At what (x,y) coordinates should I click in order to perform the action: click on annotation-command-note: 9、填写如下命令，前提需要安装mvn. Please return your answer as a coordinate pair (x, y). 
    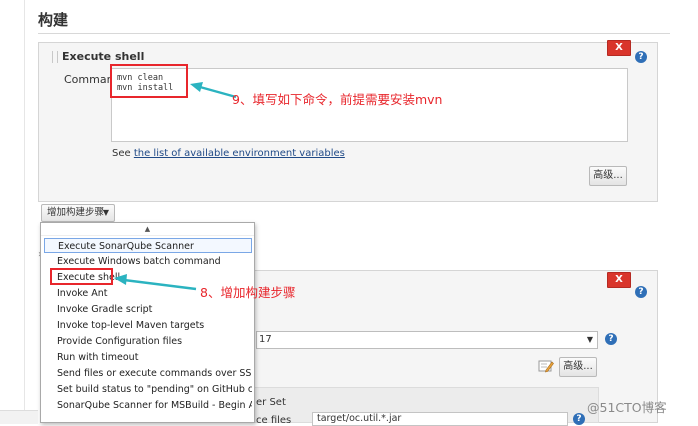
    Looking at the image, I should click on (337, 99).